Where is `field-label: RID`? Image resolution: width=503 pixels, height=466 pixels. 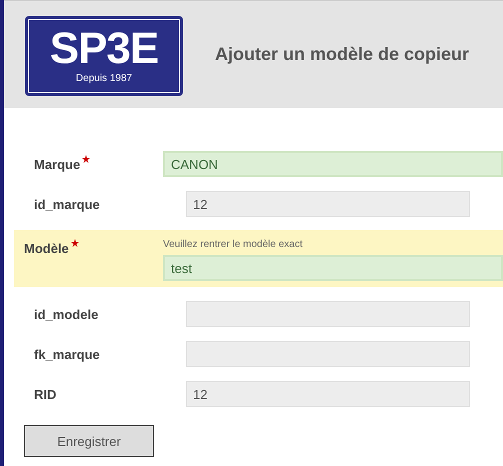
field-label: RID is located at coordinates (45, 394).